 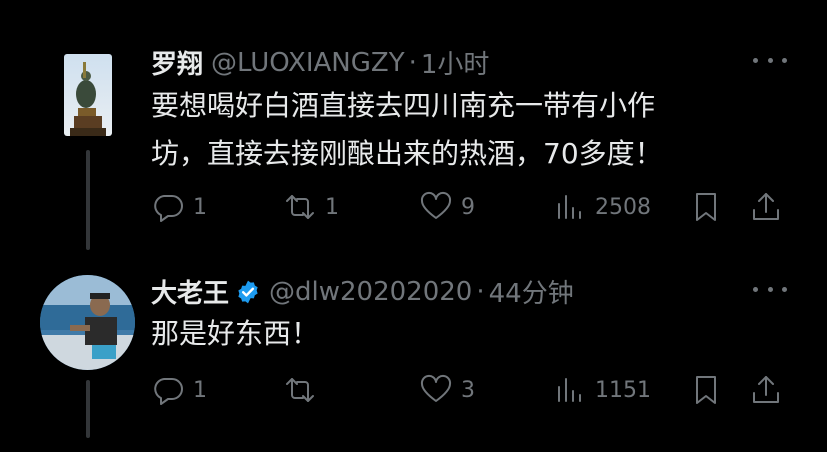 I want to click on author-handle: @dlw20202020, so click(x=370, y=292).